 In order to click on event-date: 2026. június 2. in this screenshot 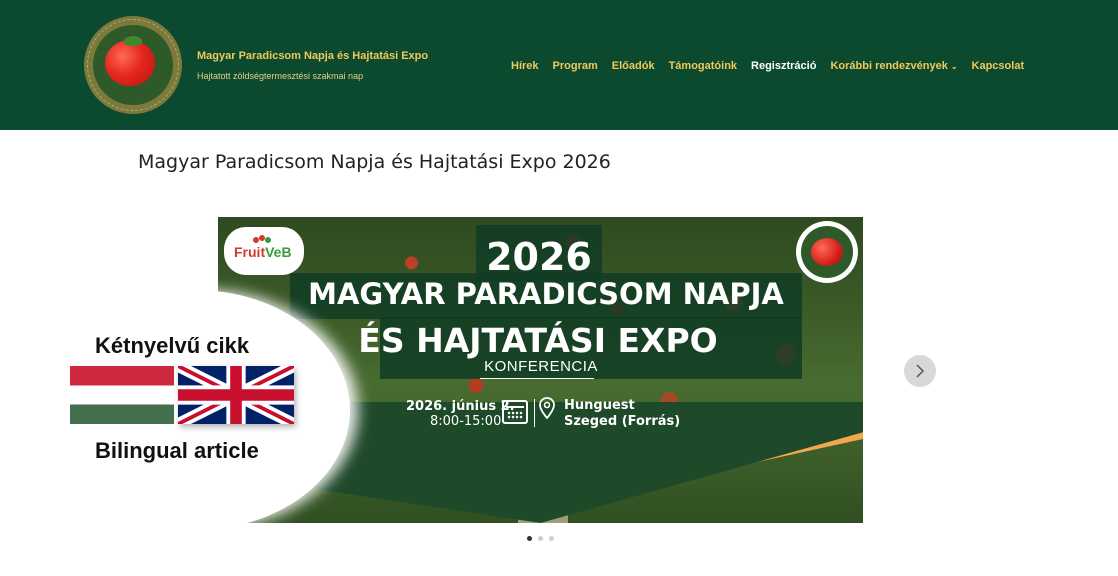, I will do `click(460, 406)`.